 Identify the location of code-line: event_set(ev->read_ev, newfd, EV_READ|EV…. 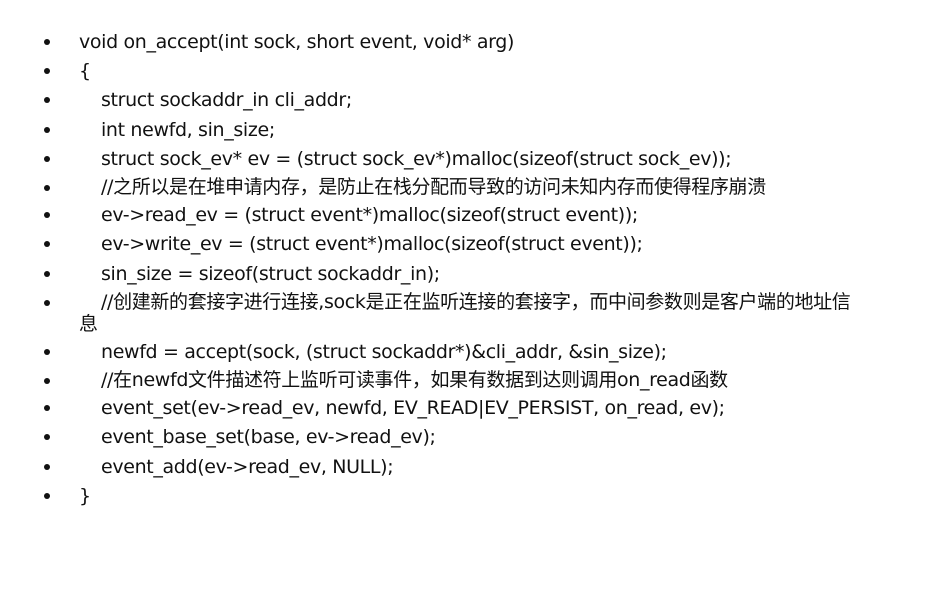
(464, 408).